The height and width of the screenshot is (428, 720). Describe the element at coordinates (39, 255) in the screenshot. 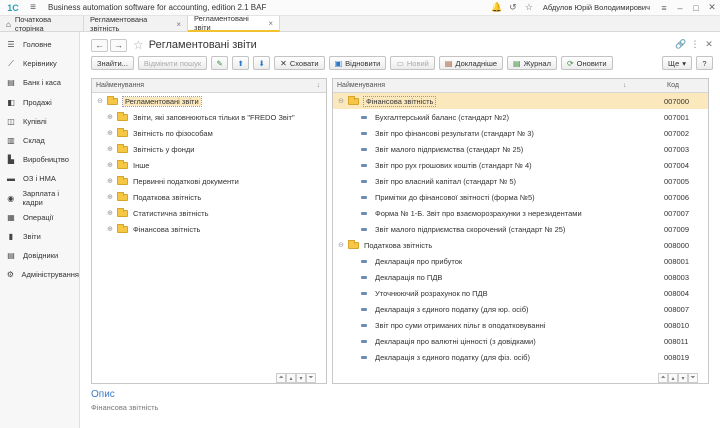

I see `sidebar-item-directories: ▤ Довідники` at that location.